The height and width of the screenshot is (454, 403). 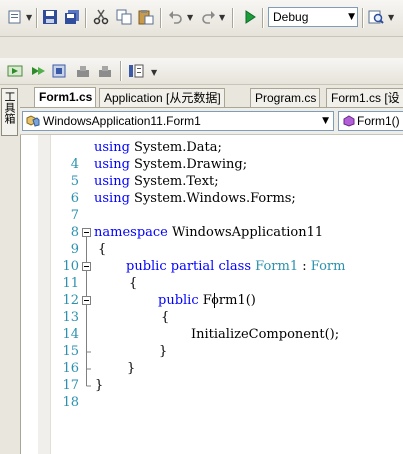 I want to click on toolbox-strip: 工具箱, so click(x=10, y=269).